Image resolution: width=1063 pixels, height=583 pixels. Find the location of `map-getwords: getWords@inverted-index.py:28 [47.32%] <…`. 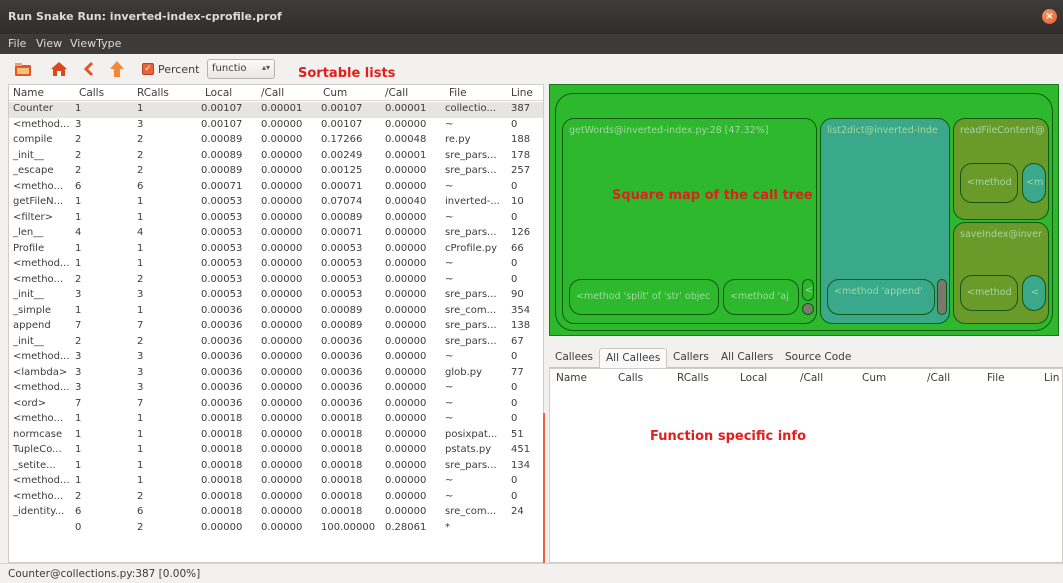

map-getwords: getWords@inverted-index.py:28 [47.32%] <… is located at coordinates (689, 221).